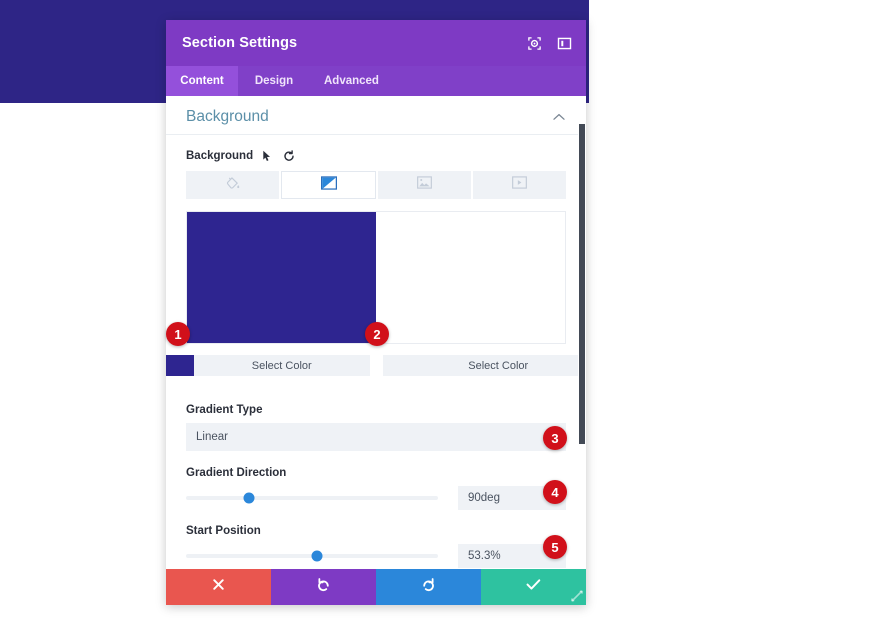 The height and width of the screenshot is (632, 880). What do you see at coordinates (377, 334) in the screenshot?
I see `annotation-badge-2: 2` at bounding box center [377, 334].